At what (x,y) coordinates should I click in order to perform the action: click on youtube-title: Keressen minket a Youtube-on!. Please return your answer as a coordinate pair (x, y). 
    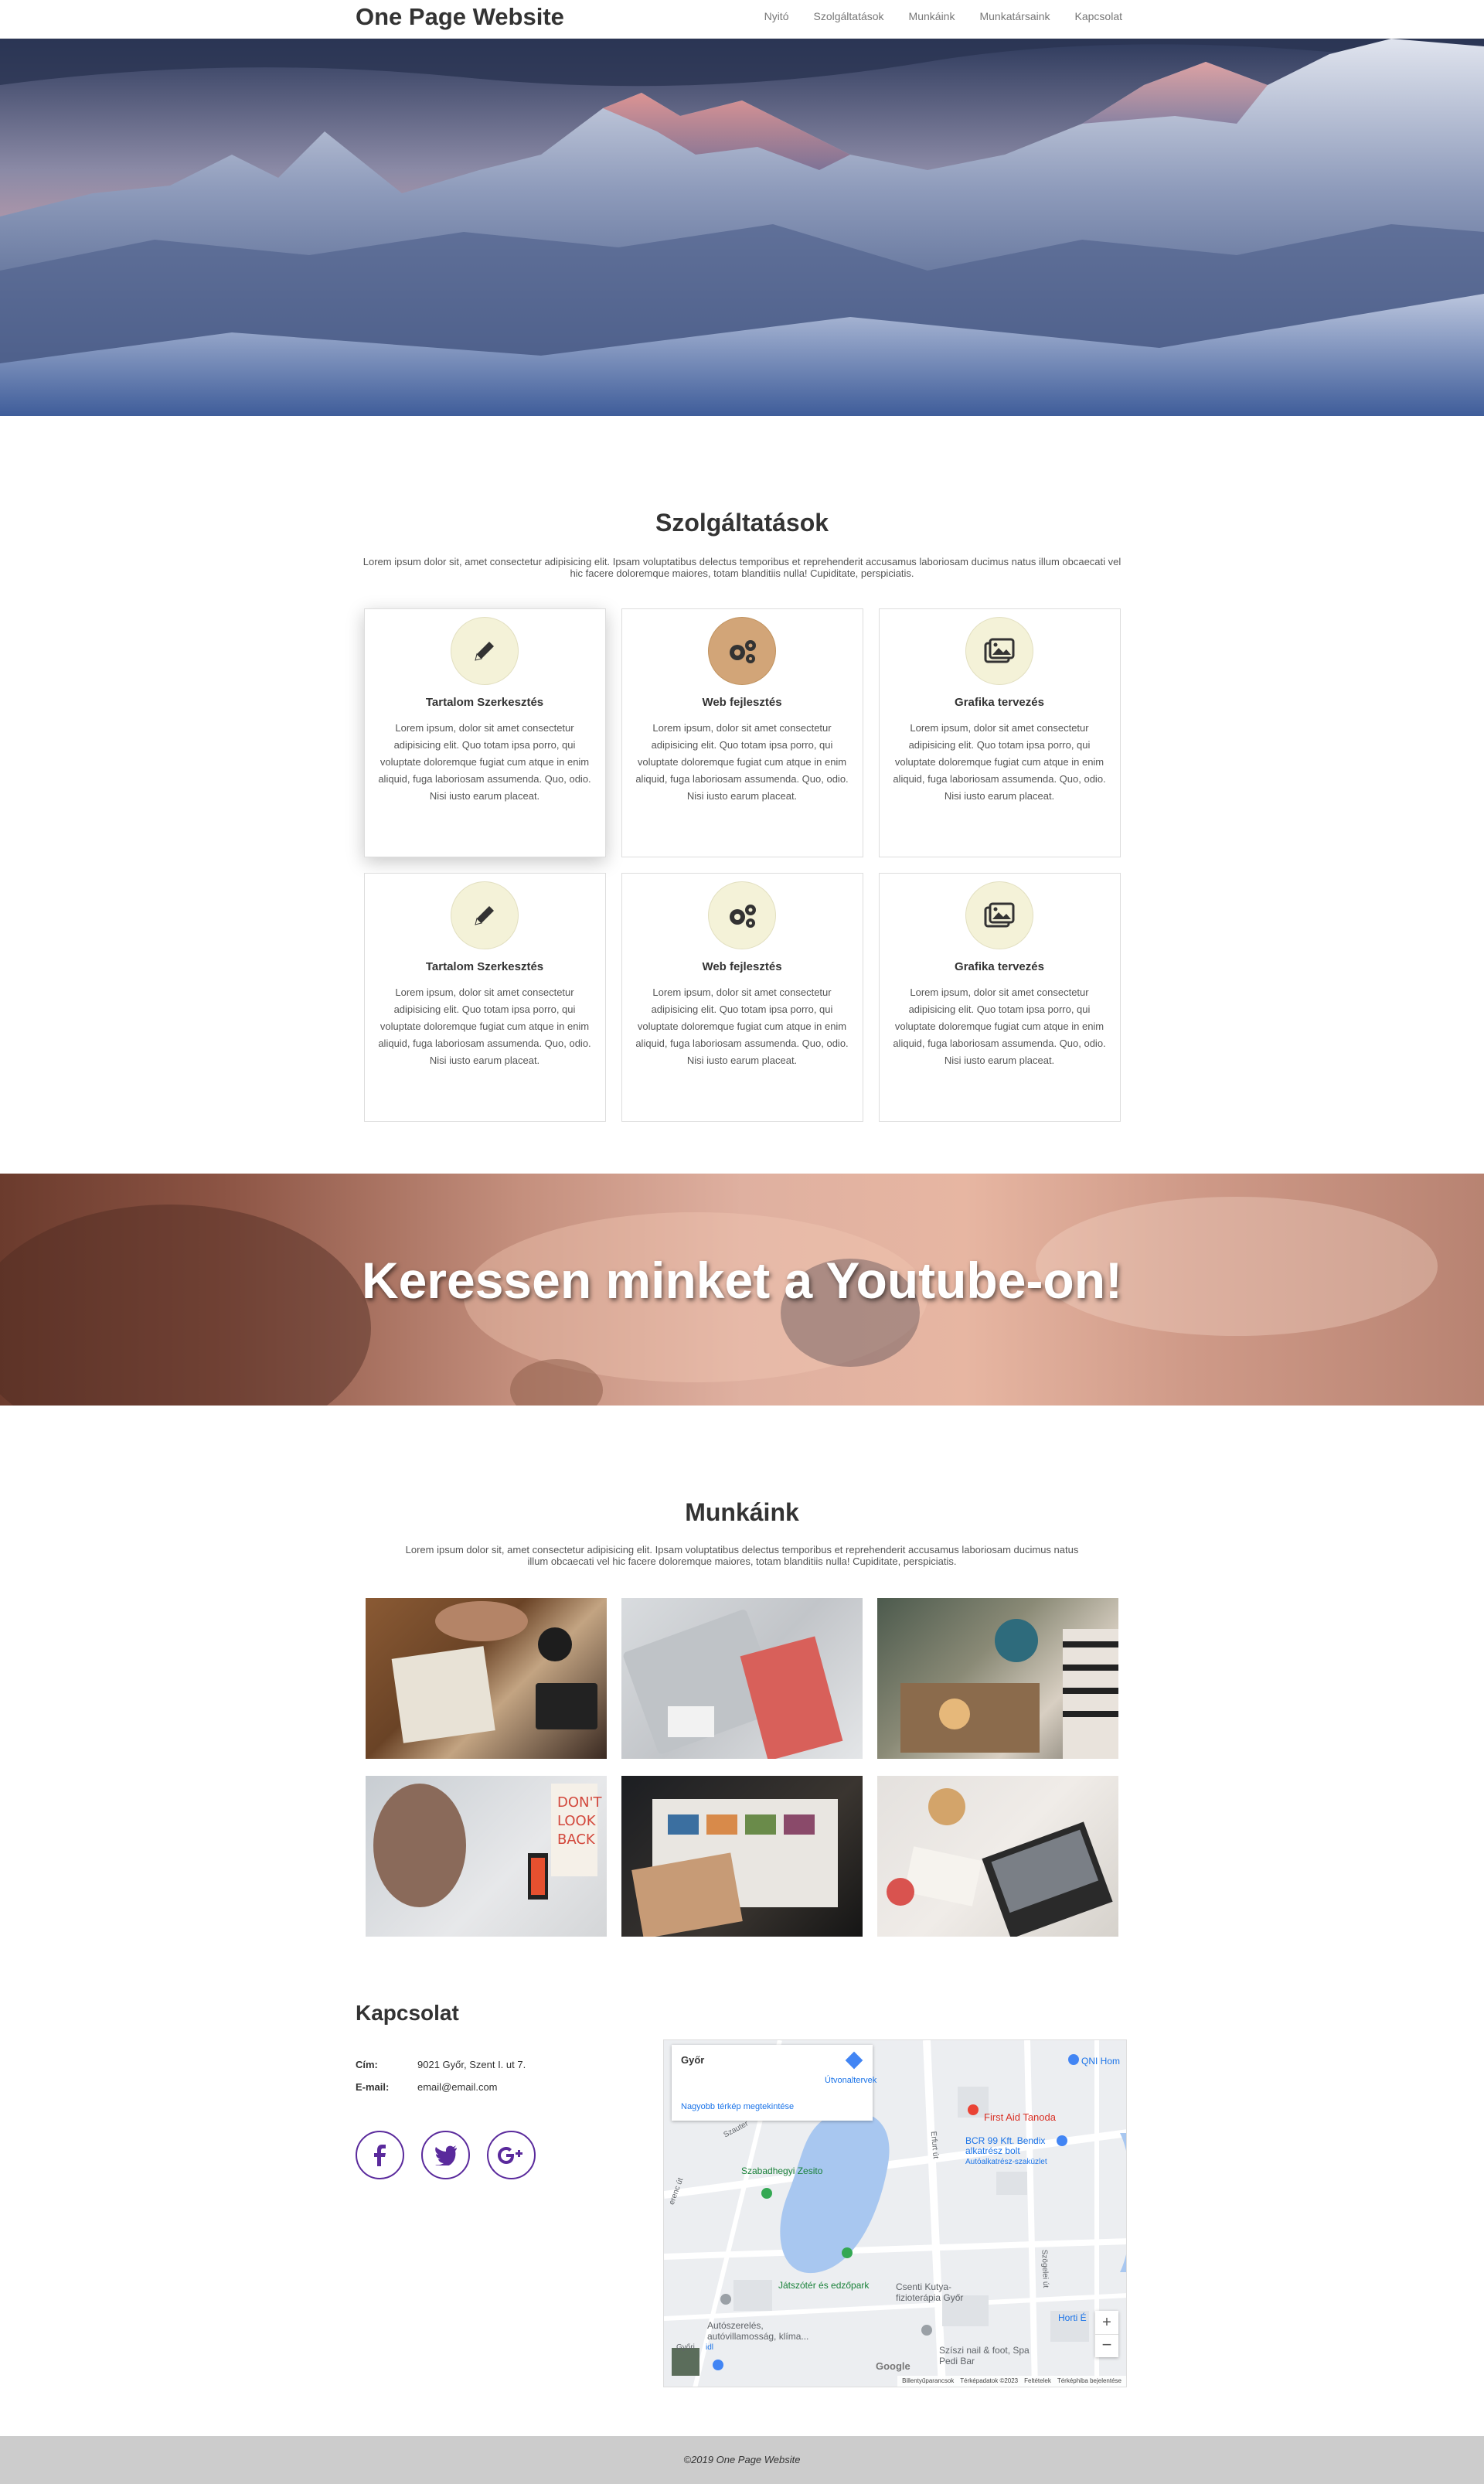
    Looking at the image, I should click on (742, 1280).